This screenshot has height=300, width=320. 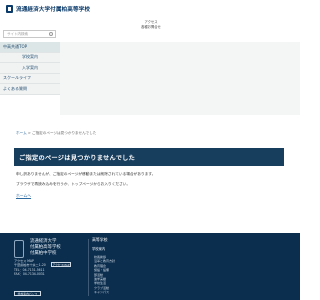 What do you see at coordinates (30, 78) in the screenshot?
I see `nav-item-schoollife: スクールライフ` at bounding box center [30, 78].